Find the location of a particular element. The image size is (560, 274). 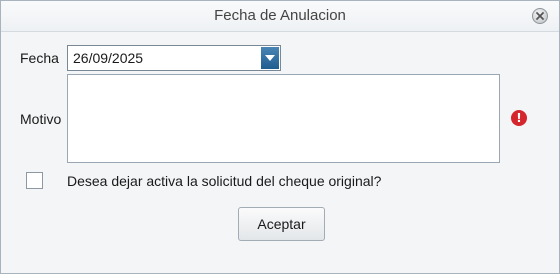

fecha-value: 26/09/2025 is located at coordinates (108, 58).